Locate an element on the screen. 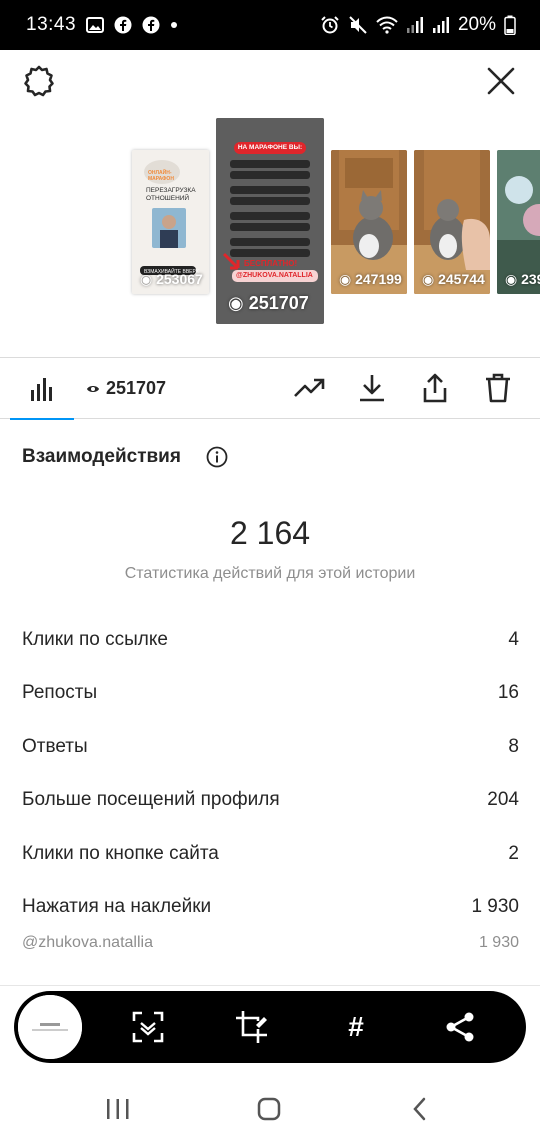  stat-value: 4 is located at coordinates (513, 639).